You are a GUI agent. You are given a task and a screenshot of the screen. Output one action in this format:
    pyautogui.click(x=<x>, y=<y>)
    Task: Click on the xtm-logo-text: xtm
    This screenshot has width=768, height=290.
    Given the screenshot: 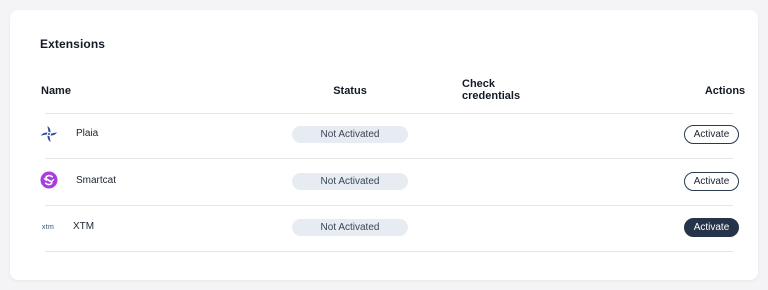 What is the action you would take?
    pyautogui.click(x=48, y=227)
    